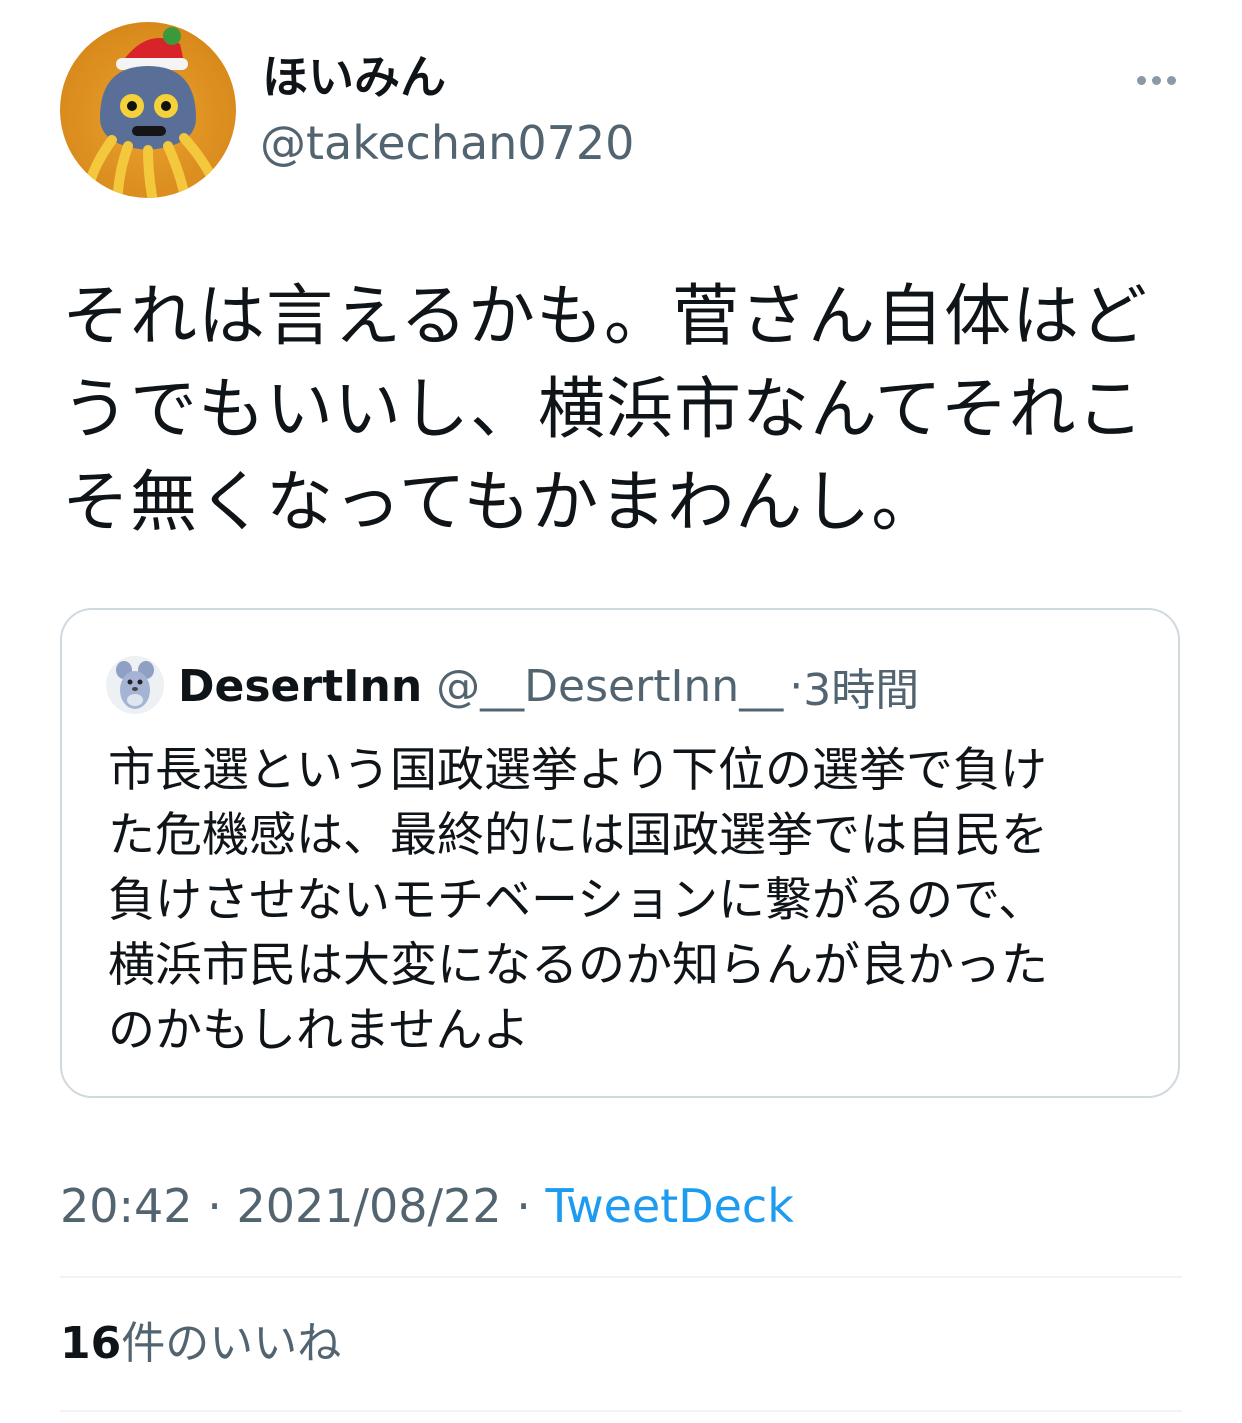  What do you see at coordinates (447, 143) in the screenshot?
I see `author-handle: @takechan0720` at bounding box center [447, 143].